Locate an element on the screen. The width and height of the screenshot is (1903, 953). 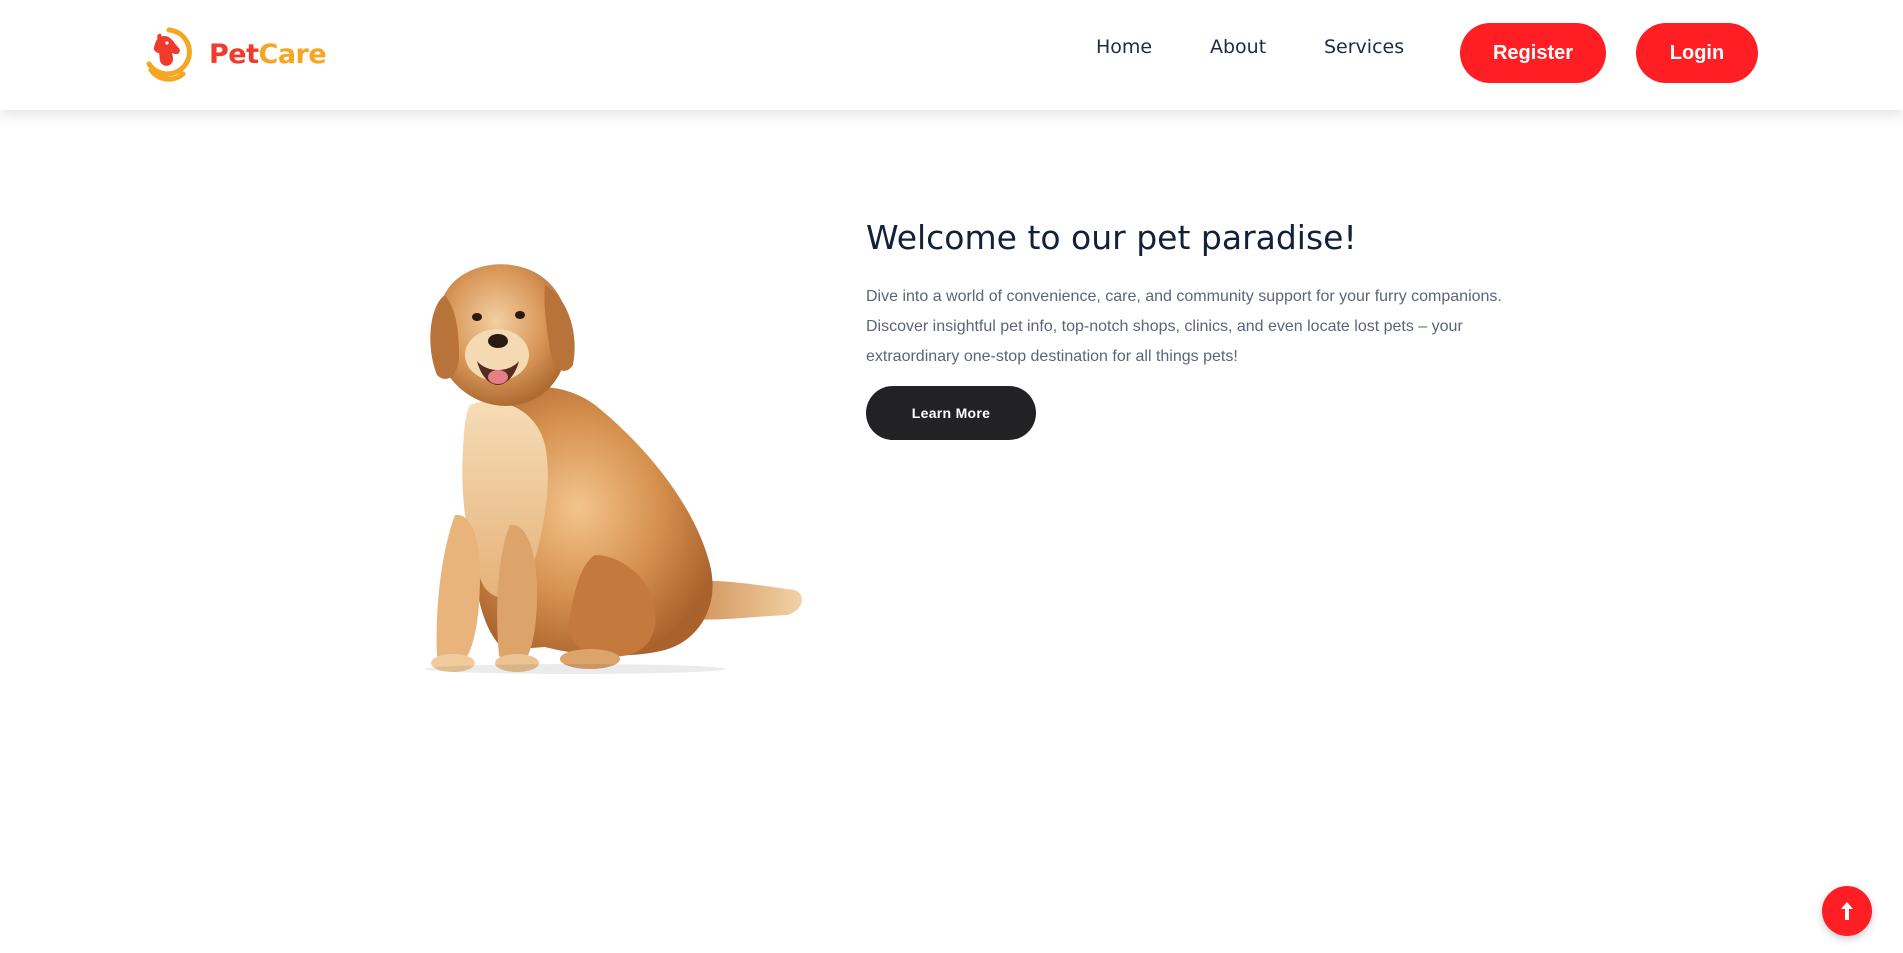
register-button: Register is located at coordinates (1533, 53).